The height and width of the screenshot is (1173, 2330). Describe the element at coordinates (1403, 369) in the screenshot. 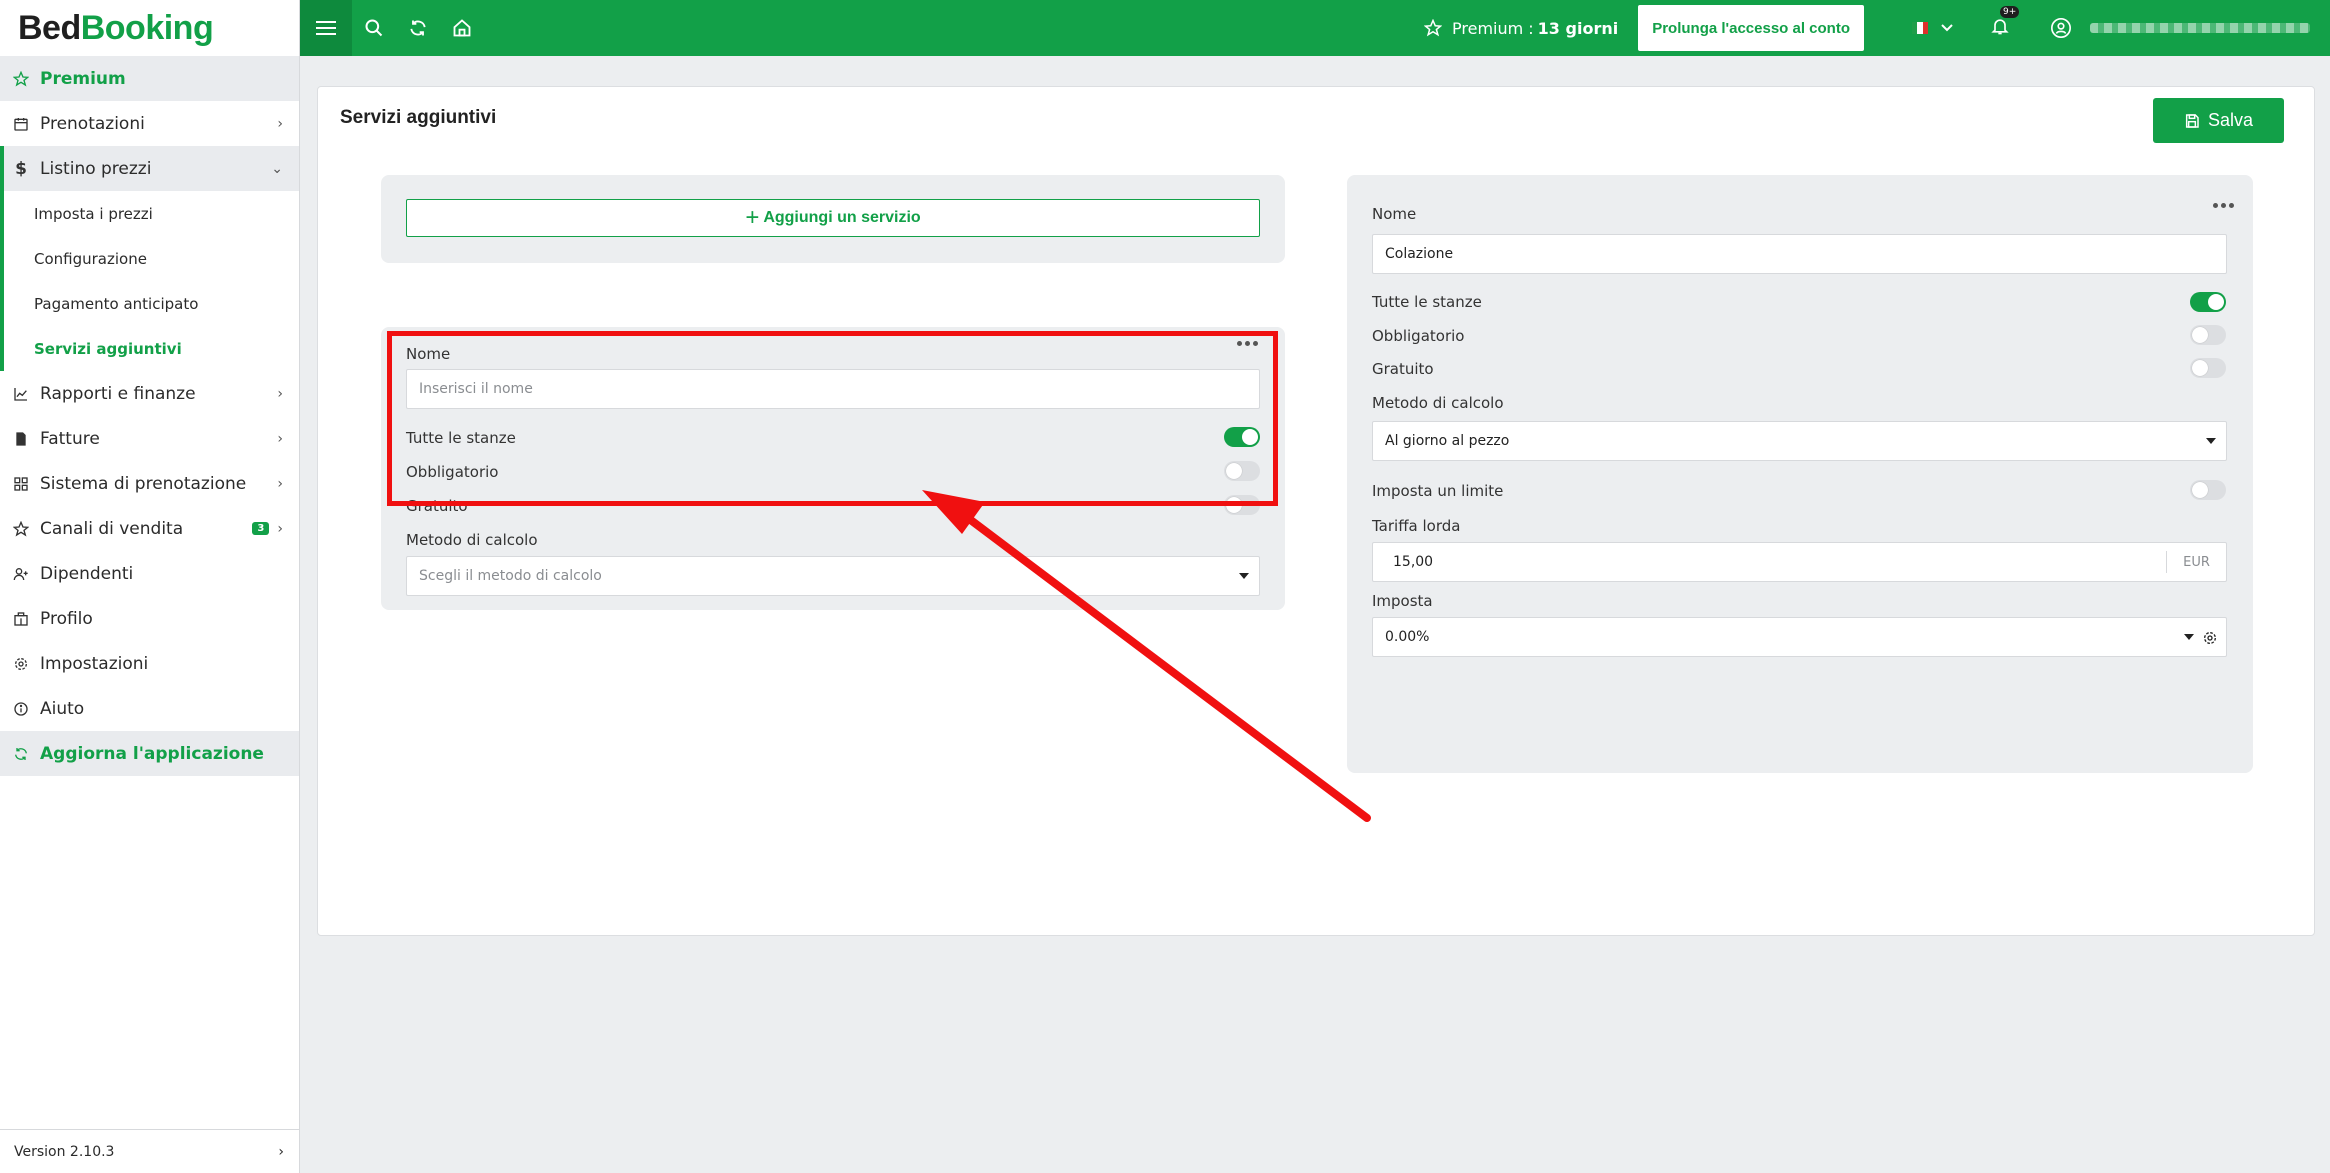

I see `free-label: Gratuito` at that location.